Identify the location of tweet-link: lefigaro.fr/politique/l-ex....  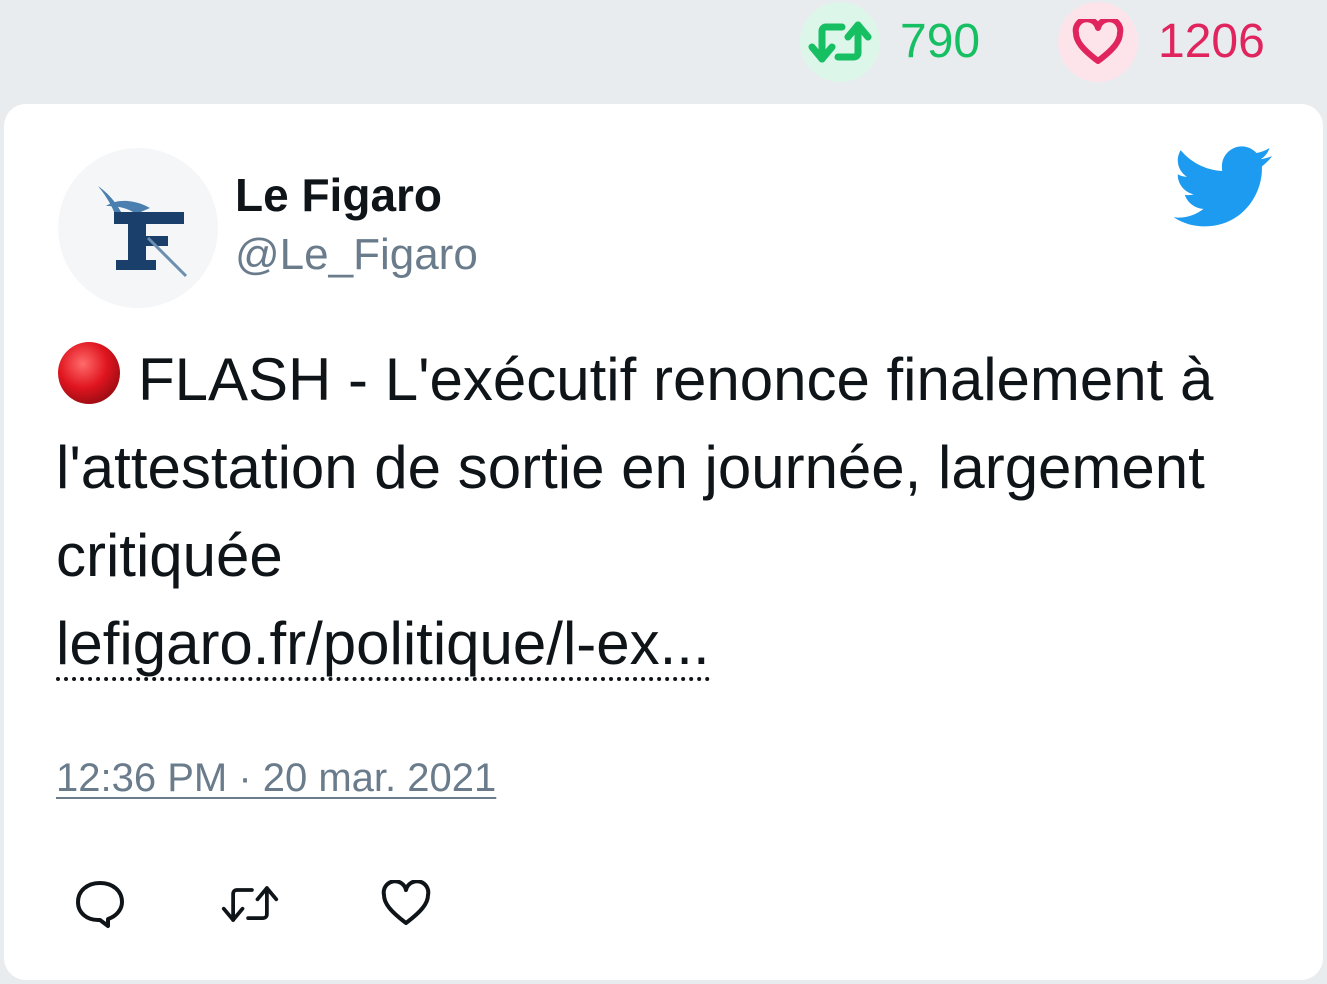
(383, 645).